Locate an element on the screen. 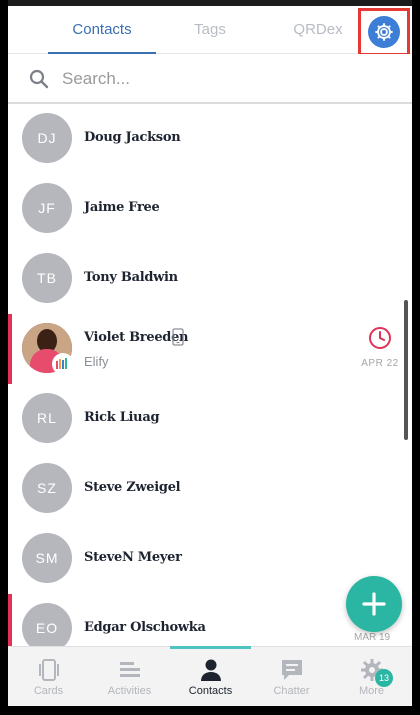 The image size is (420, 715). nav-cards: Cards is located at coordinates (48, 677).